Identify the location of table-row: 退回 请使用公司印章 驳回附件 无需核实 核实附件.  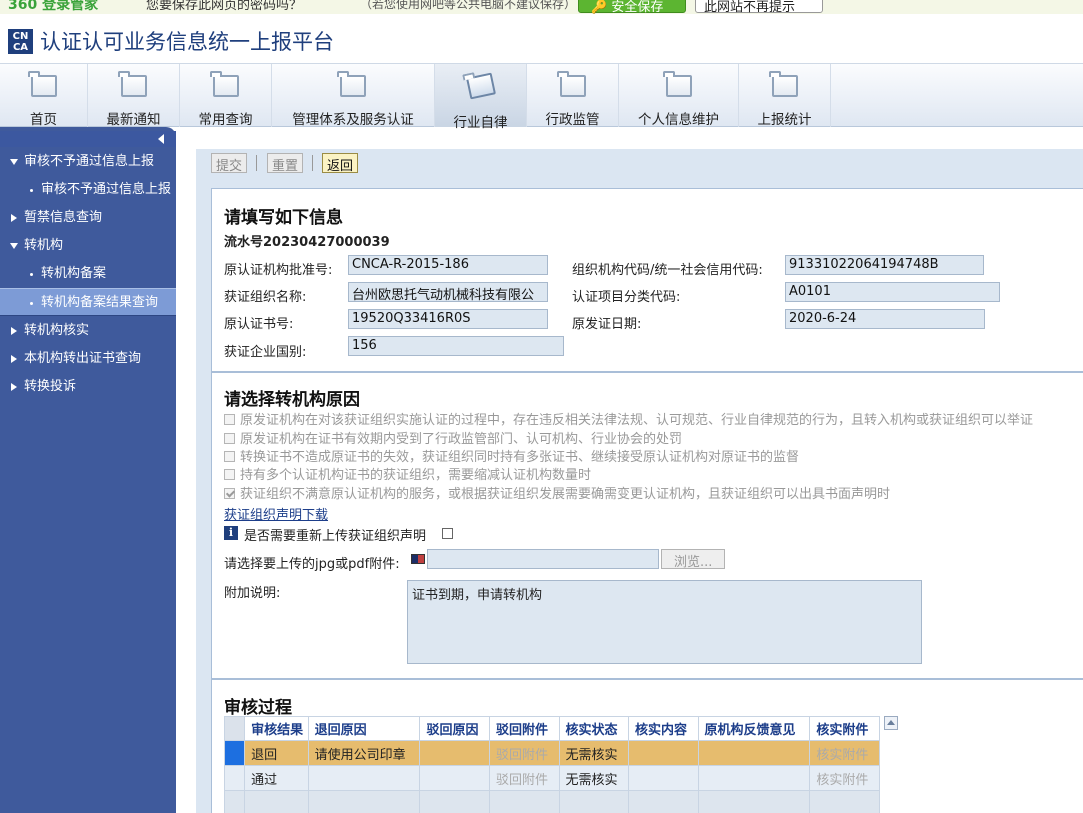
(551, 753).